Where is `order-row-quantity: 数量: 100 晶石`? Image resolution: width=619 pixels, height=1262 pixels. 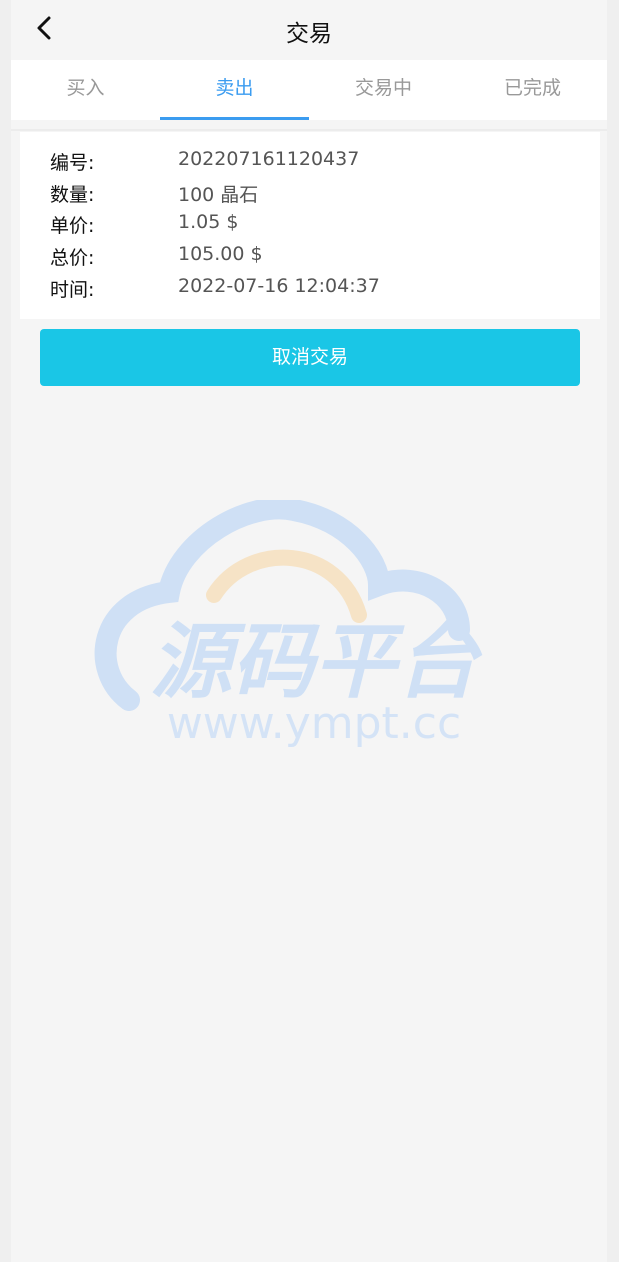
order-row-quantity: 数量: 100 晶石 is located at coordinates (310, 196).